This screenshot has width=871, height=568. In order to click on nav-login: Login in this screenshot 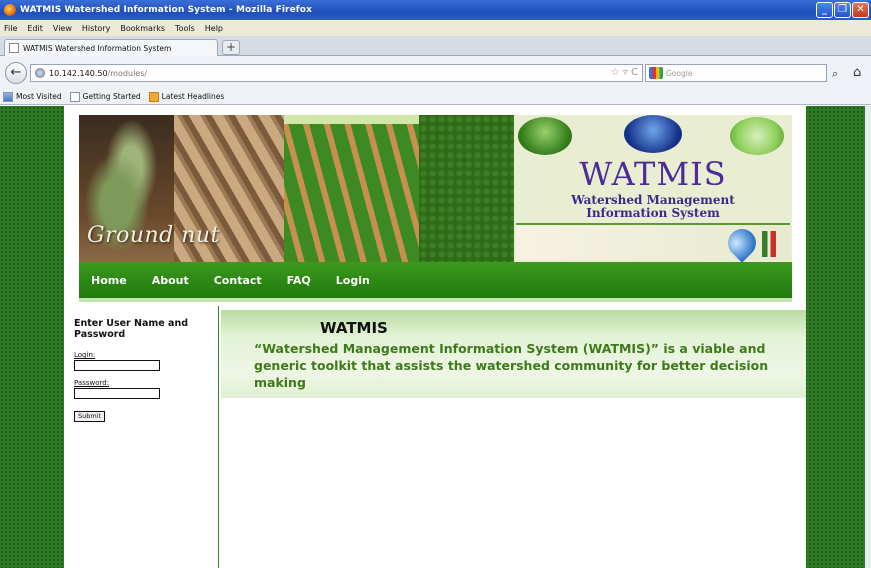, I will do `click(353, 280)`.